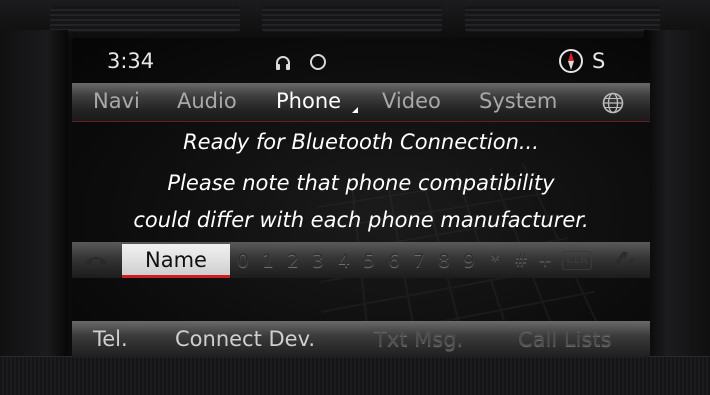 The height and width of the screenshot is (395, 710). What do you see at coordinates (308, 101) in the screenshot?
I see `menu-item-phone: Phone` at bounding box center [308, 101].